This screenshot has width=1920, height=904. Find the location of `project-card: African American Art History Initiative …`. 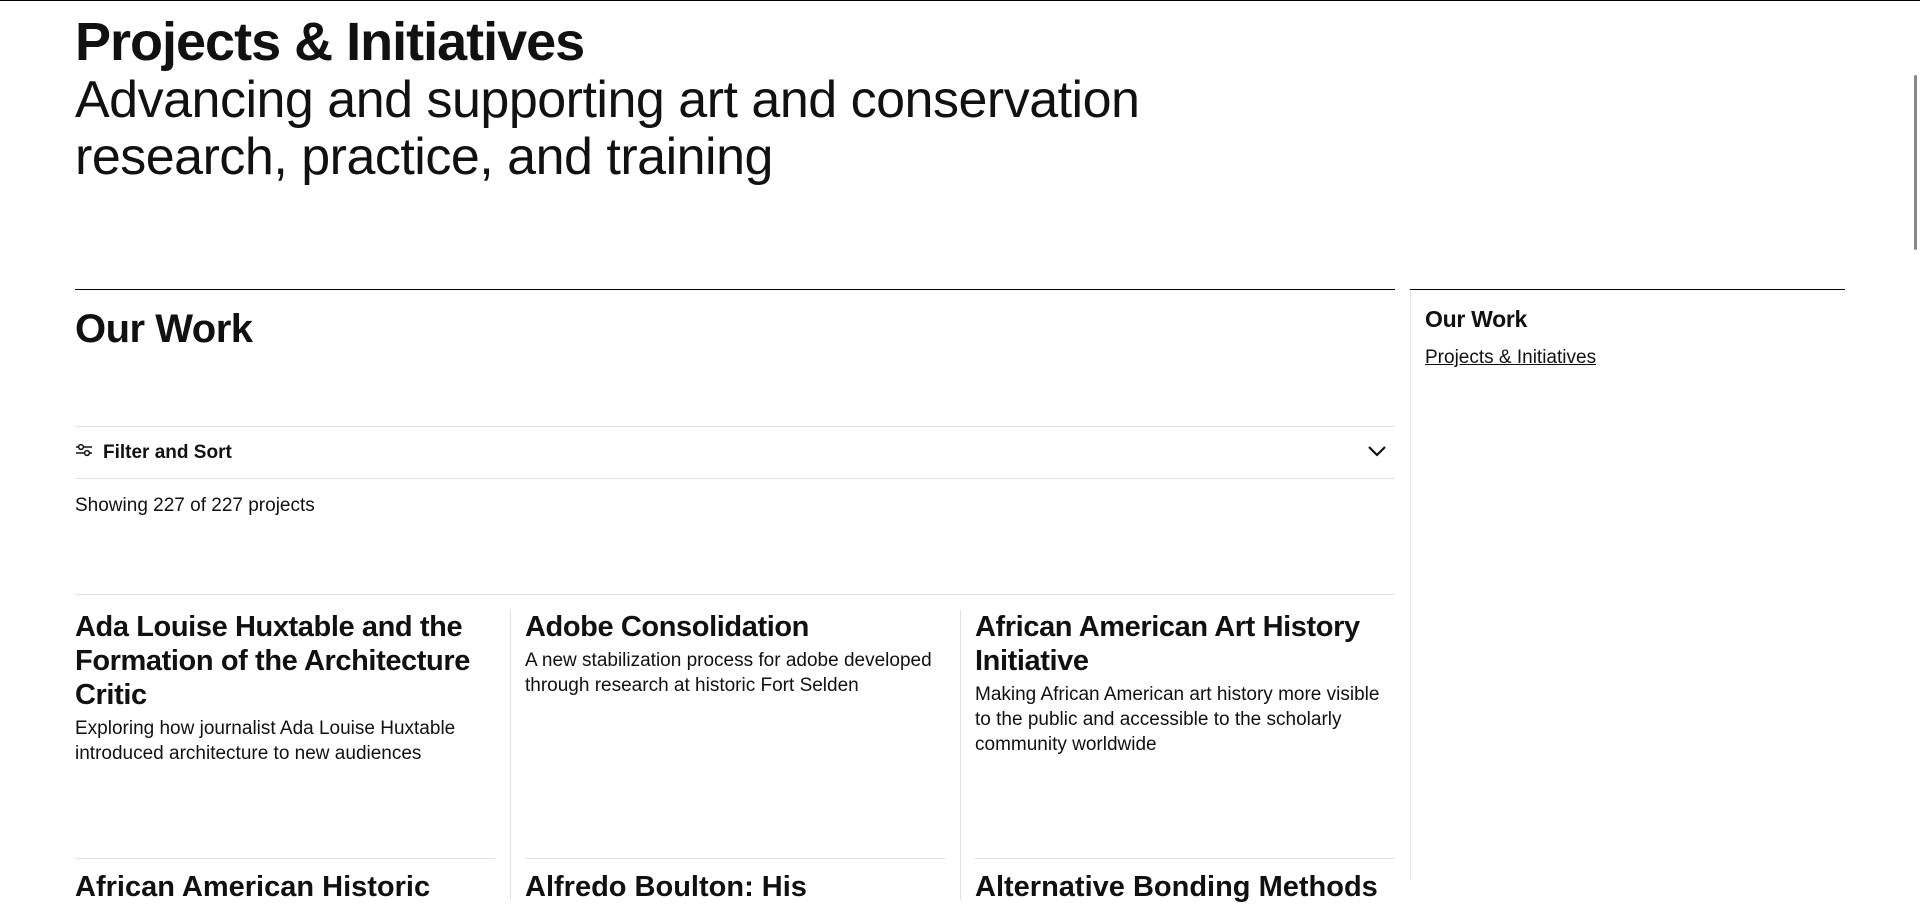

project-card: African American Art History Initiative … is located at coordinates (1185, 683).